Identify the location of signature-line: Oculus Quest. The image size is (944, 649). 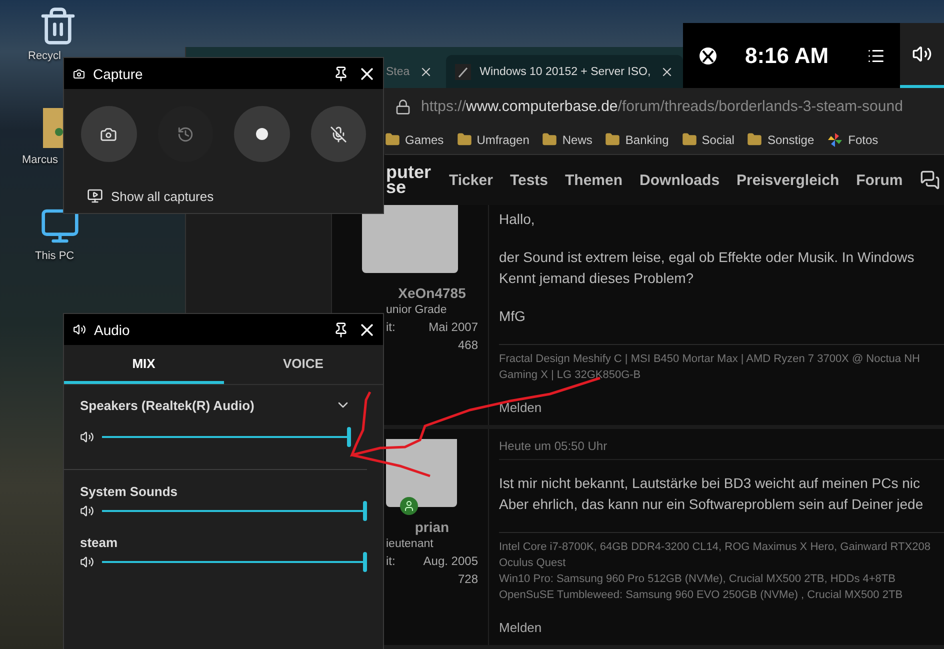
(533, 563).